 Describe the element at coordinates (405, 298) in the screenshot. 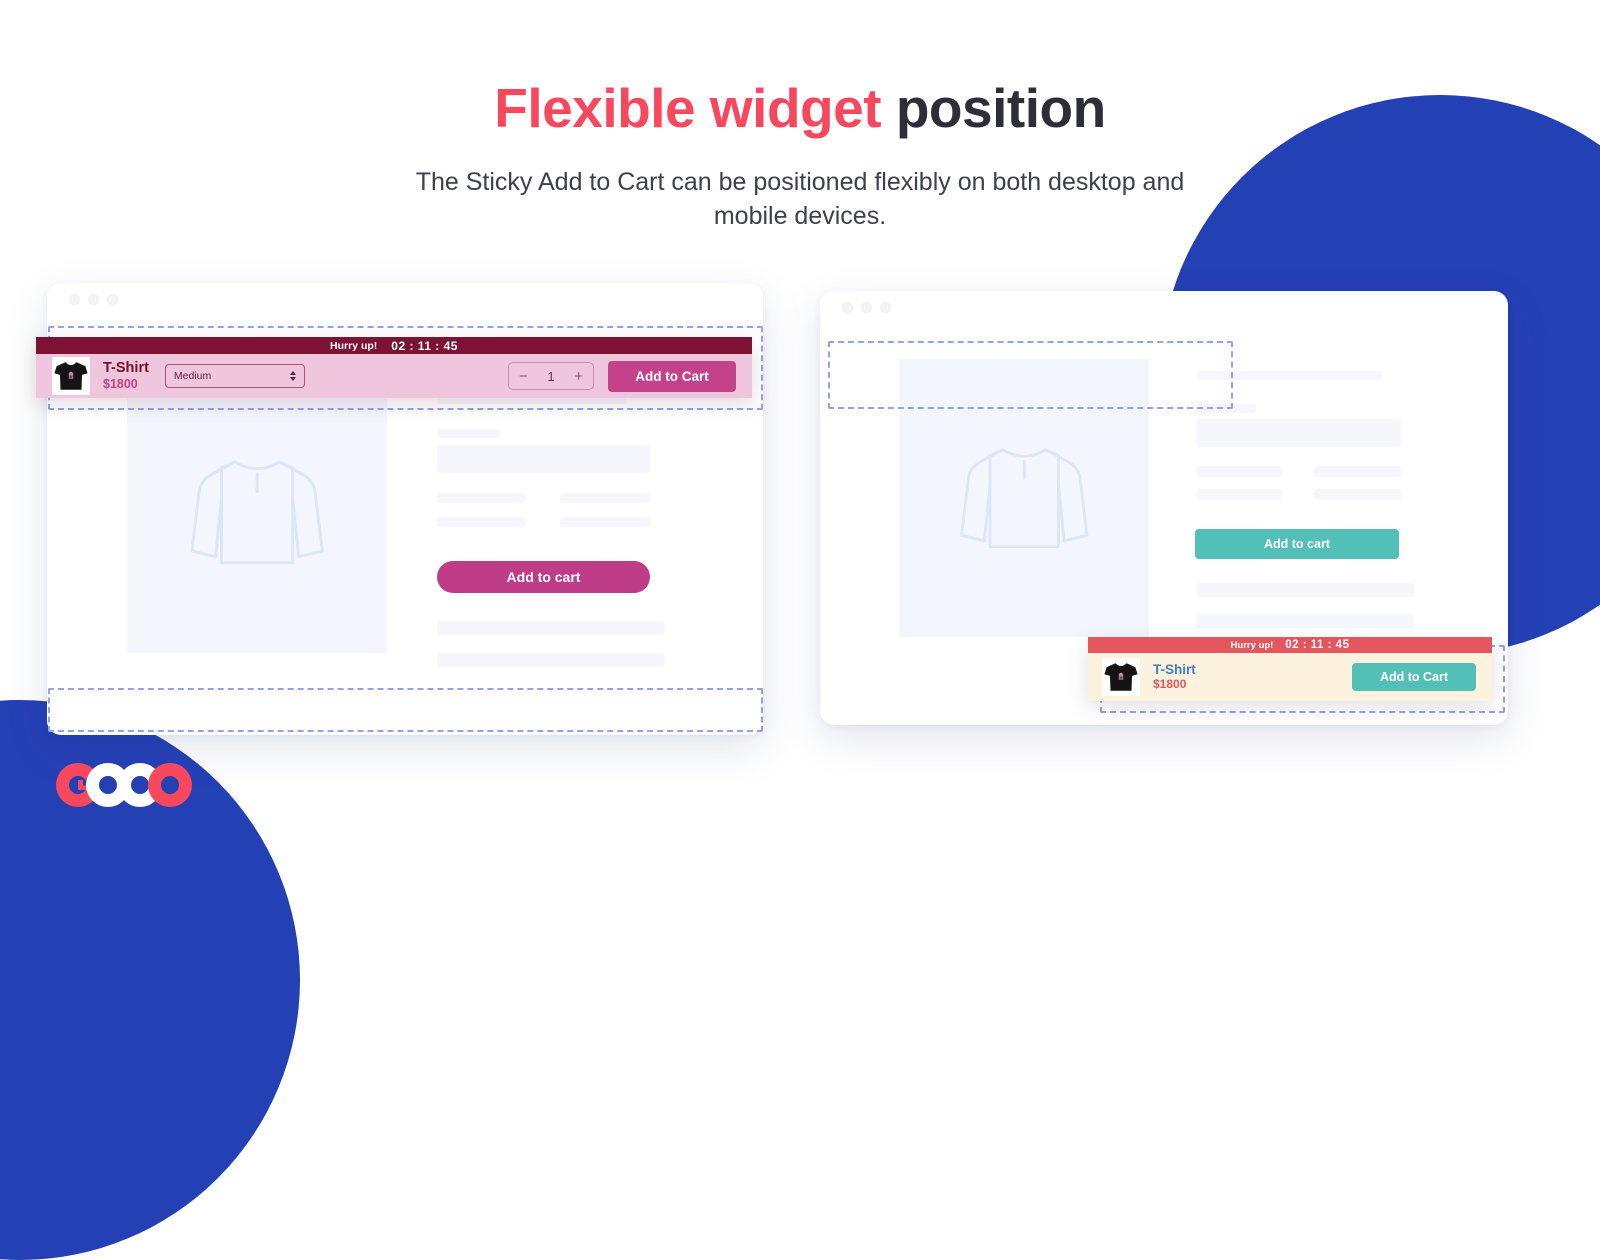

I see `window-titlebar-left` at that location.